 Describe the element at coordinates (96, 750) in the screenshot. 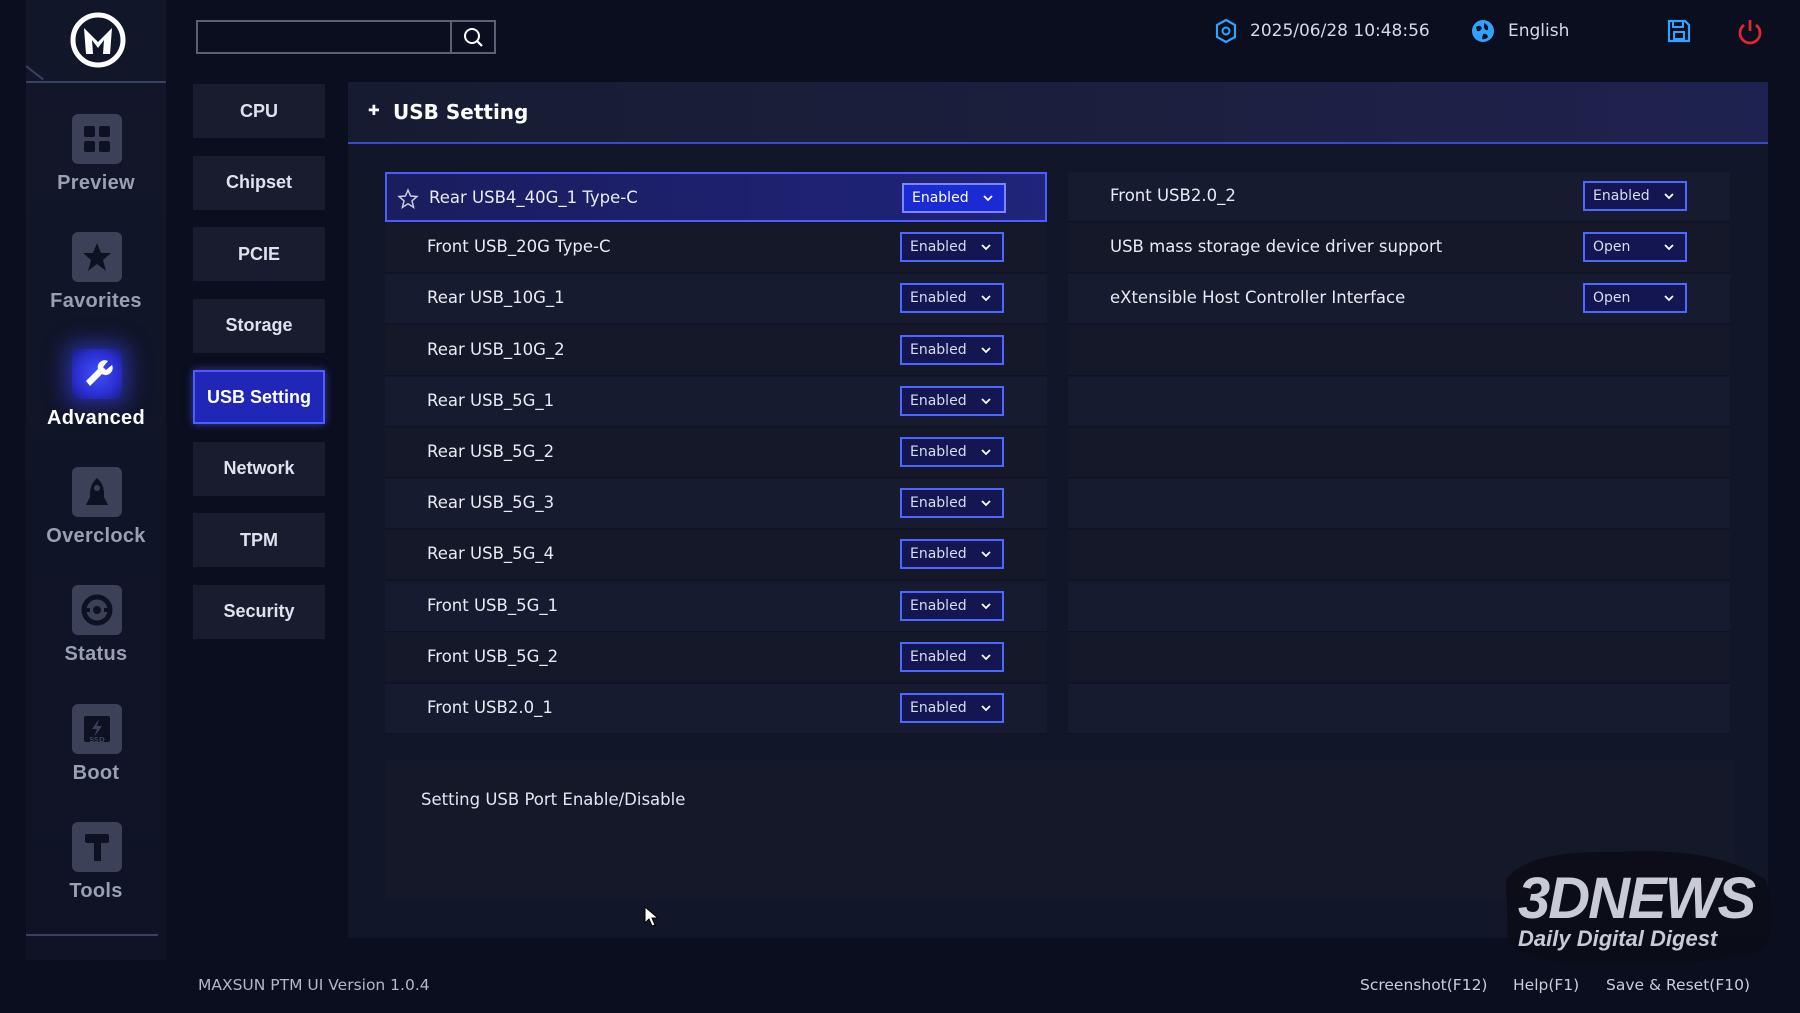

I see `nav-item-boot: SSD Boot` at that location.